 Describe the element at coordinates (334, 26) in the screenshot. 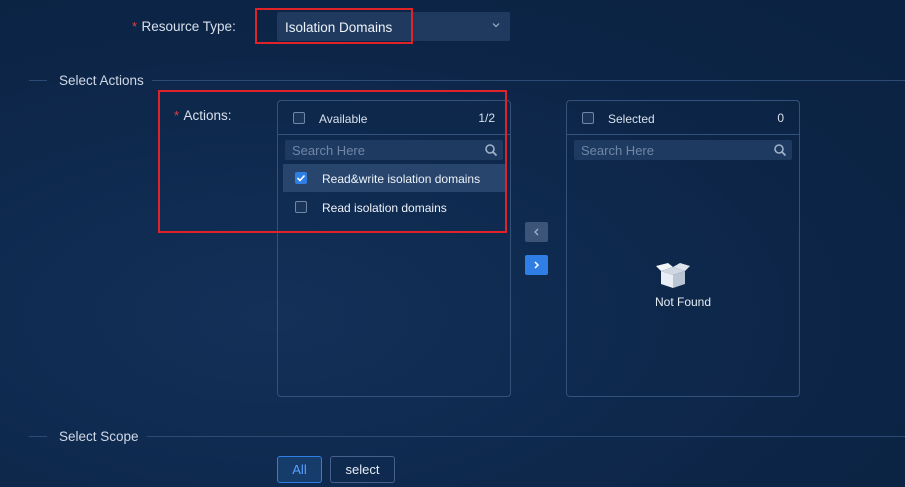

I see `highlight-box-resource-type` at that location.